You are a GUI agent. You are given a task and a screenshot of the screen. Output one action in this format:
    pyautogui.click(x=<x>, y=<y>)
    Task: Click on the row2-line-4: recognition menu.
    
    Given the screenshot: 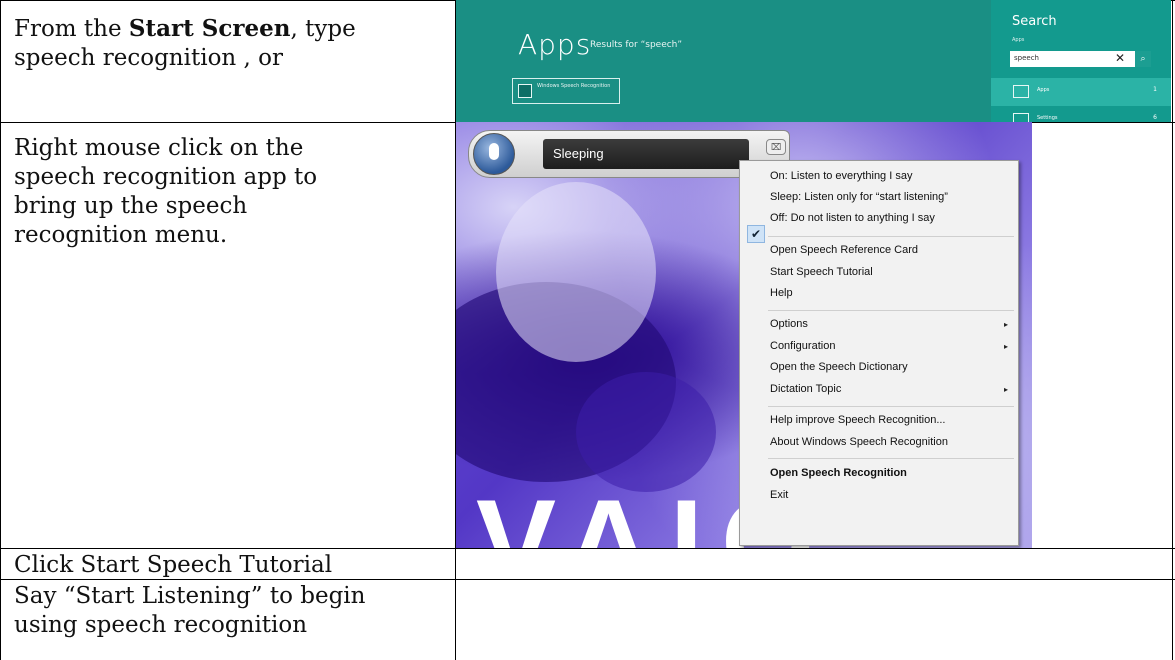 What is the action you would take?
    pyautogui.click(x=121, y=235)
    